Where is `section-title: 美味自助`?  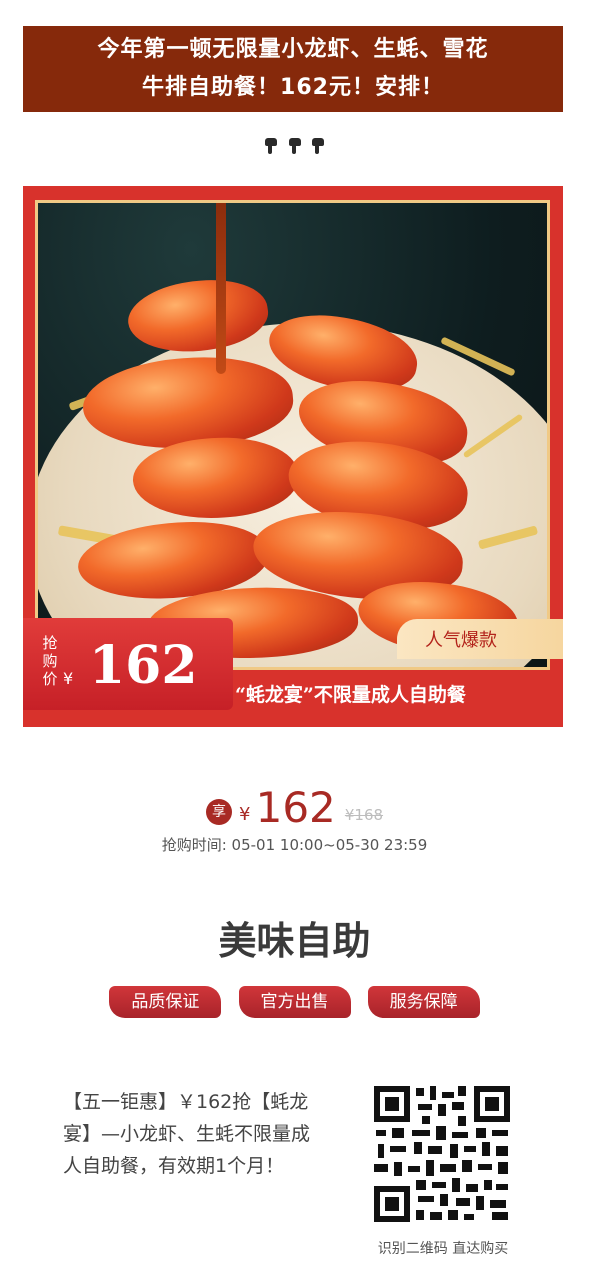 section-title: 美味自助 is located at coordinates (294, 941).